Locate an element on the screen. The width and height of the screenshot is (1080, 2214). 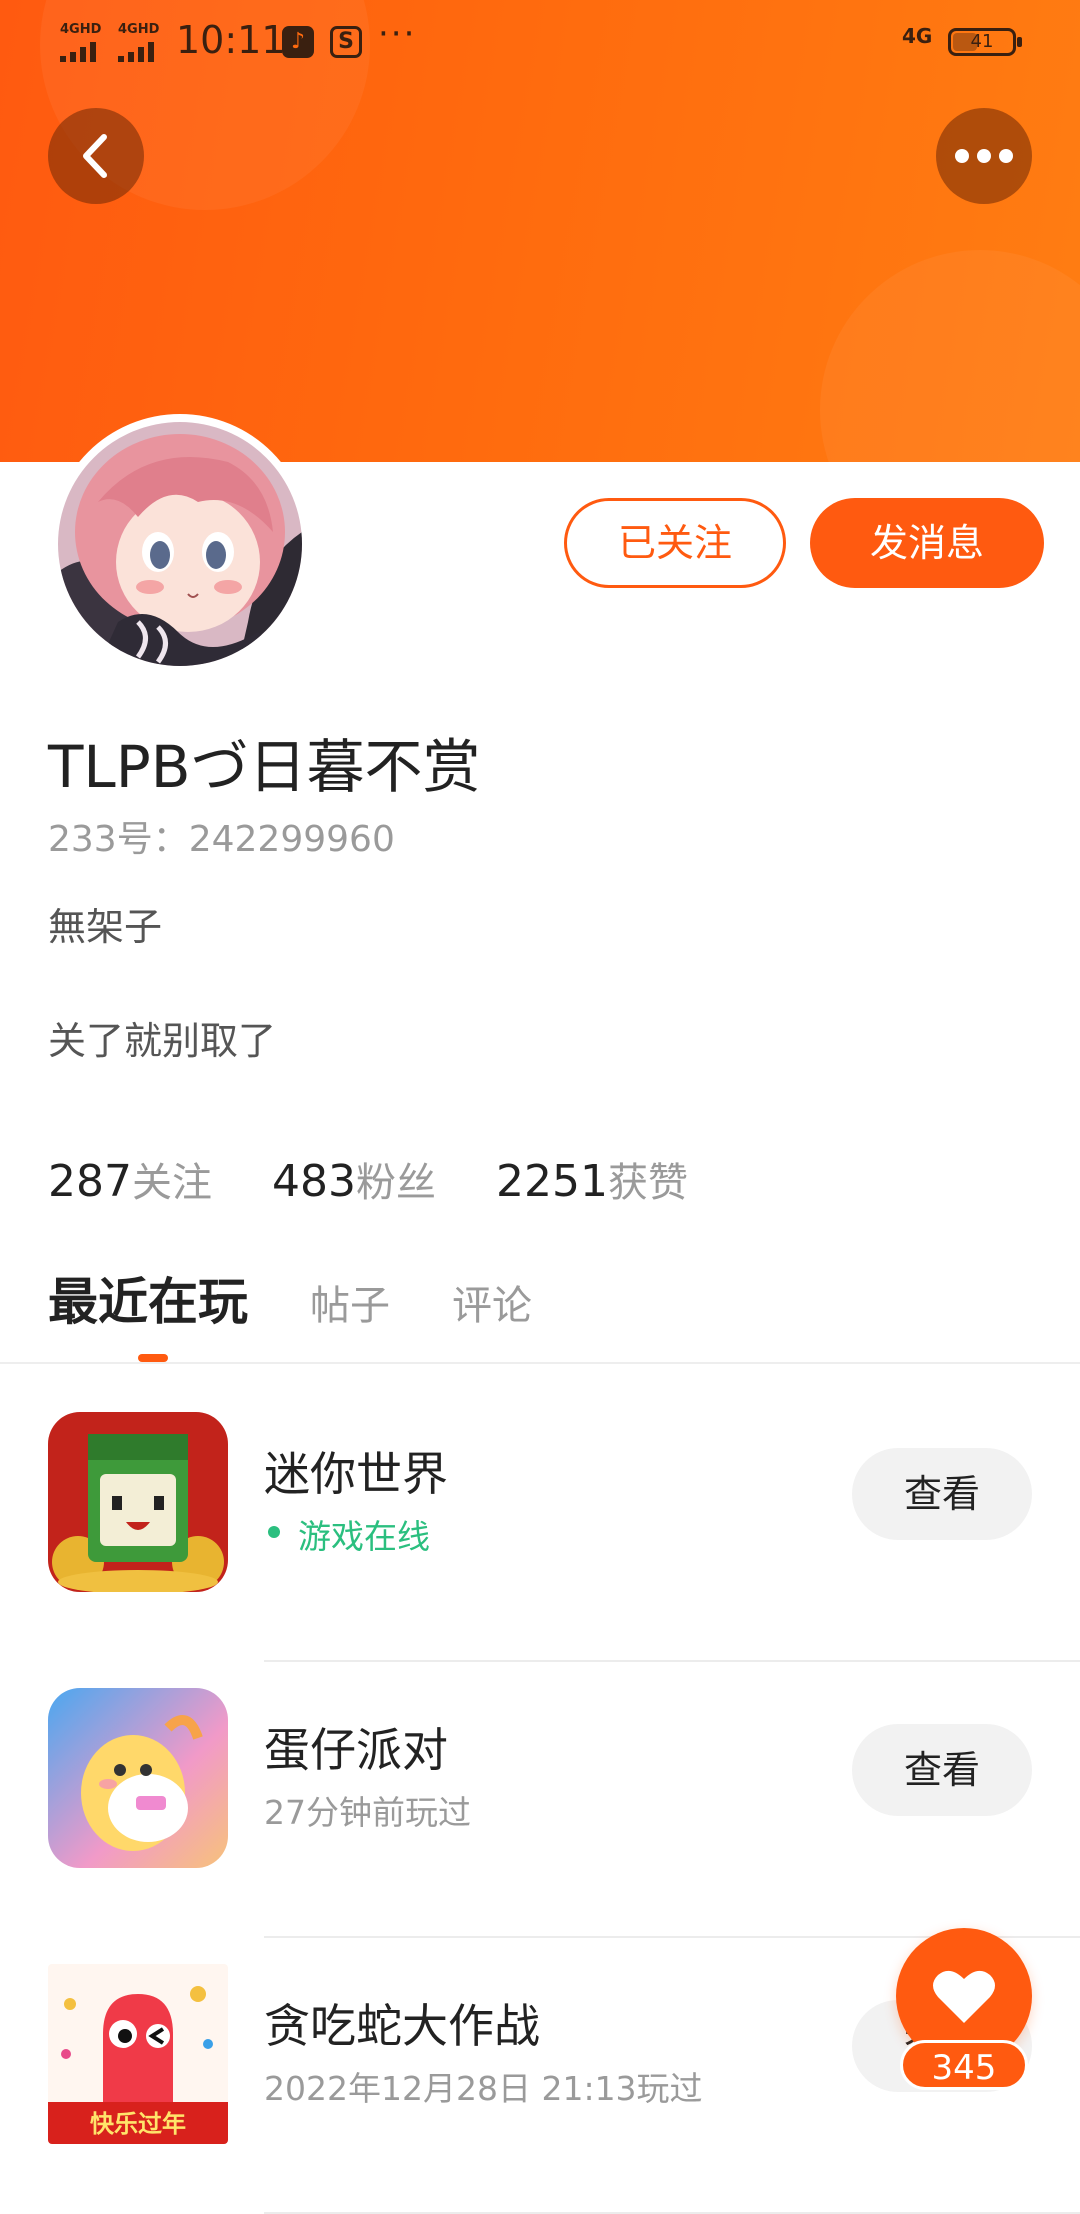
notification-app-icon: S is located at coordinates (346, 42).